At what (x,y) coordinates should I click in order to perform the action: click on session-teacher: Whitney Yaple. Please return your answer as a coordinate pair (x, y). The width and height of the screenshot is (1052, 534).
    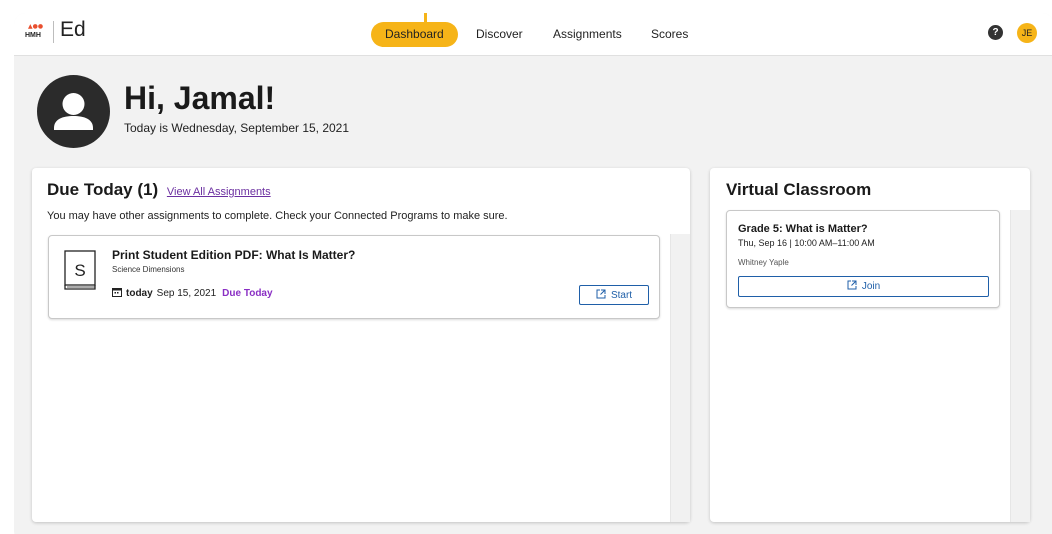
    Looking at the image, I should click on (763, 262).